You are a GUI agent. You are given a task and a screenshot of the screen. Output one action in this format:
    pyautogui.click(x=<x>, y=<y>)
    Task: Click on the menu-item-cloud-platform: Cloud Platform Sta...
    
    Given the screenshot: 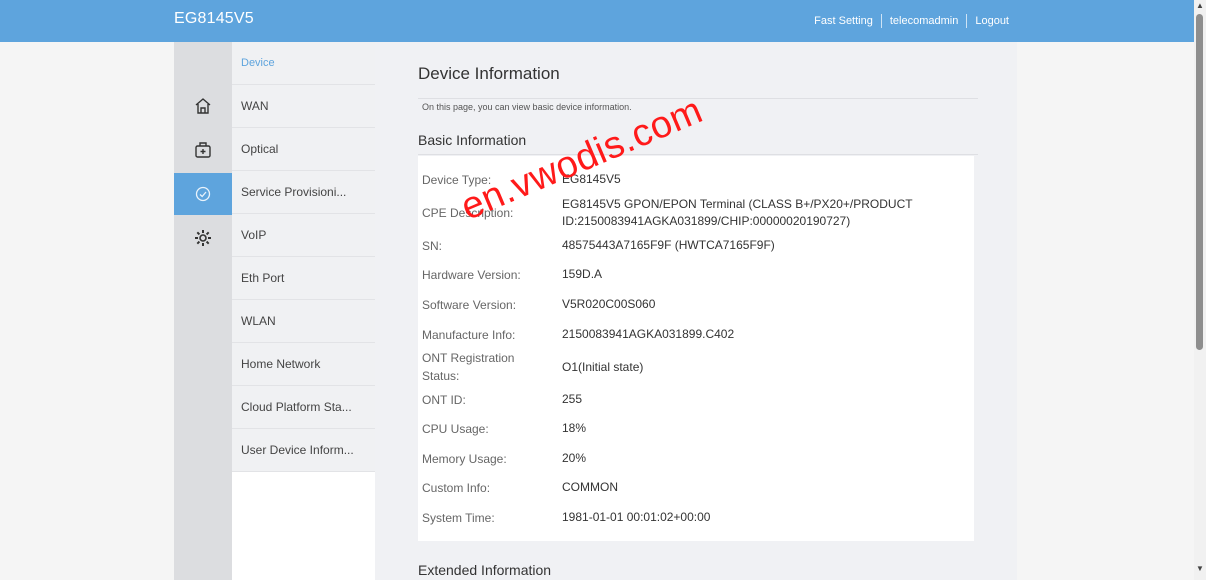 What is the action you would take?
    pyautogui.click(x=303, y=407)
    